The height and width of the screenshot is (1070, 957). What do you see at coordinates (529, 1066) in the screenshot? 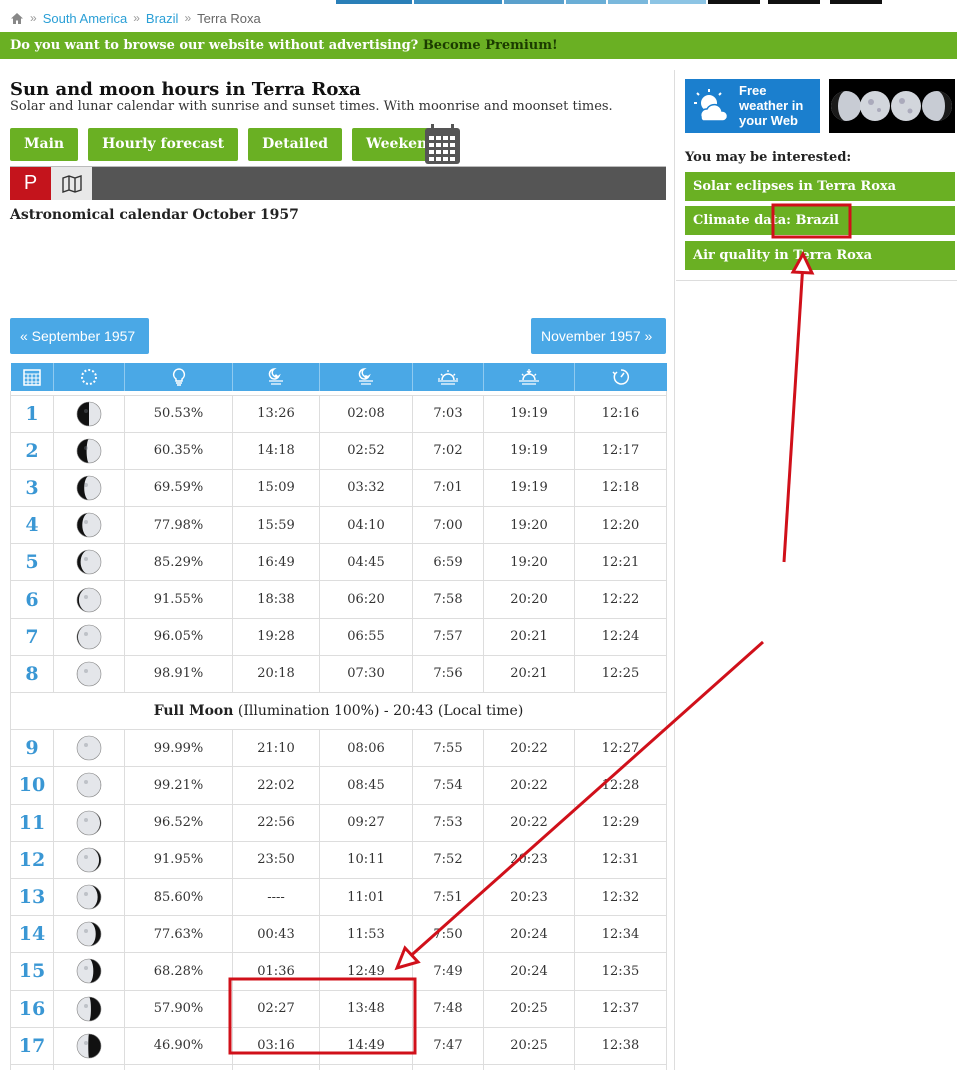
I see `sunset-cell` at bounding box center [529, 1066].